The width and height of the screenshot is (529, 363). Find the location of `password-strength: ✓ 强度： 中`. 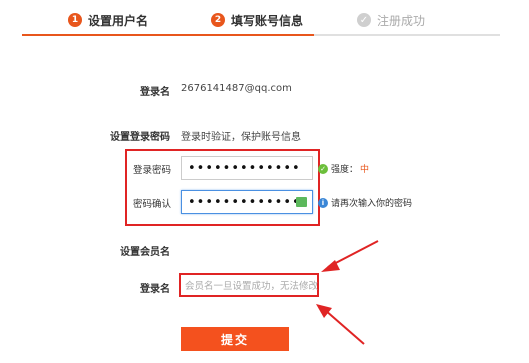

password-strength: ✓ 强度： 中 is located at coordinates (343, 168).